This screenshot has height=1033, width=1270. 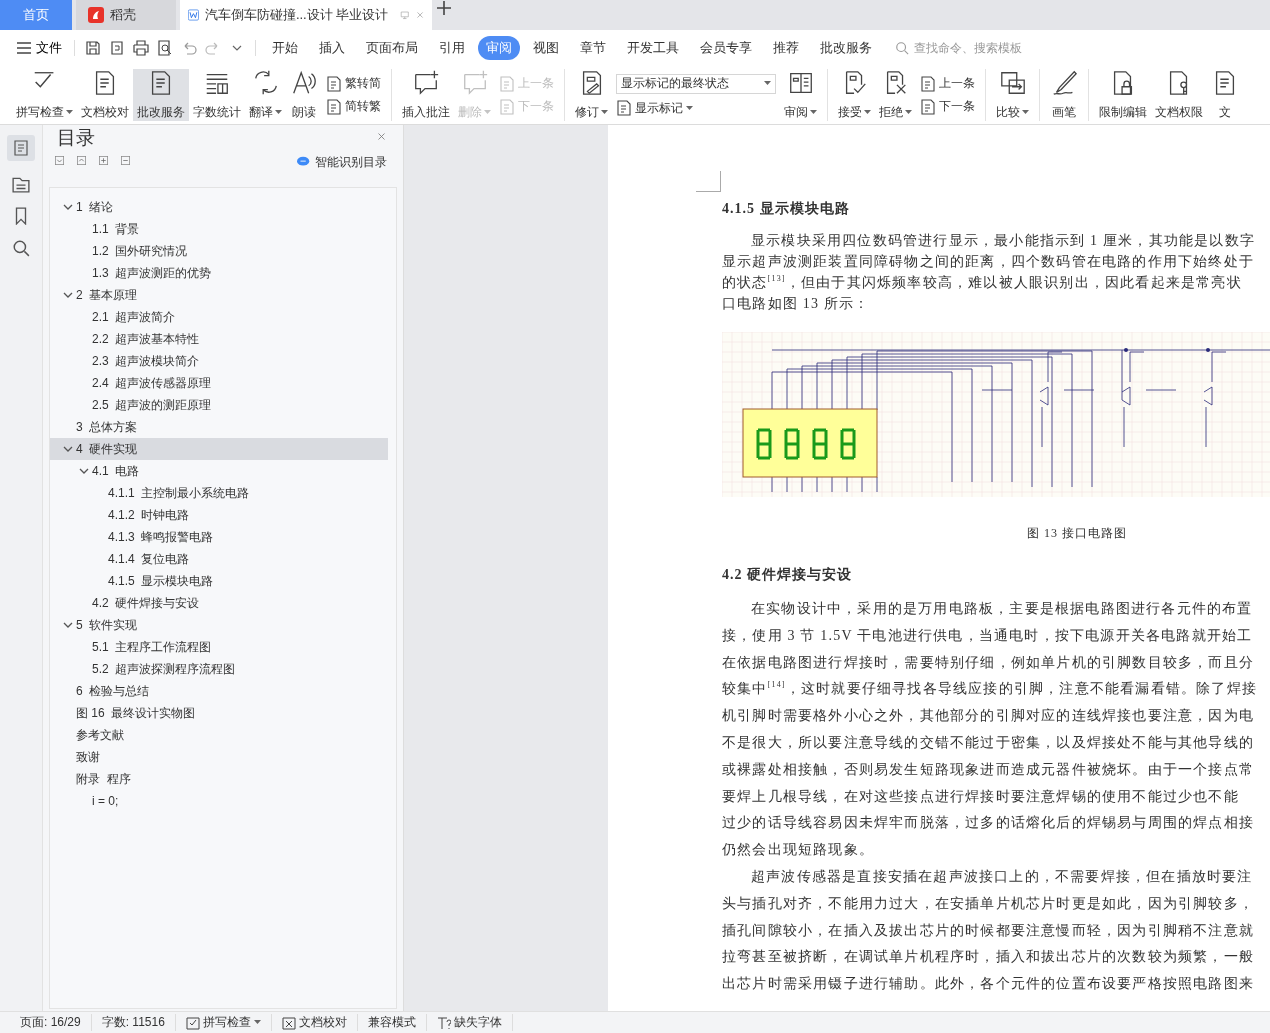 I want to click on toc-item: 4.1.1 主控制最小系统电路, so click(x=219, y=493).